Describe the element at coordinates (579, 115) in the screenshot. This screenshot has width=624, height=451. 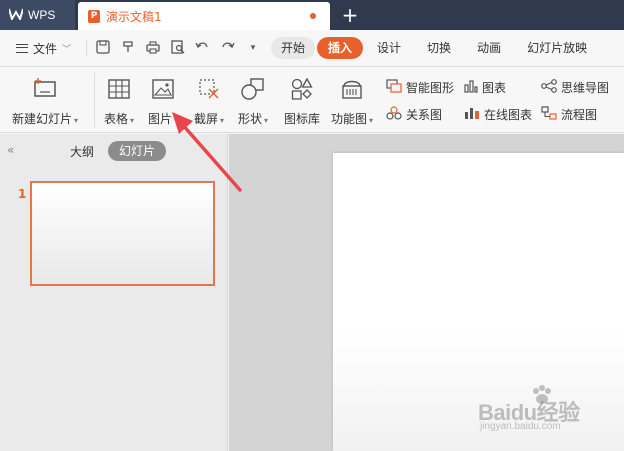
I see `flowchart-label: 流程图` at that location.